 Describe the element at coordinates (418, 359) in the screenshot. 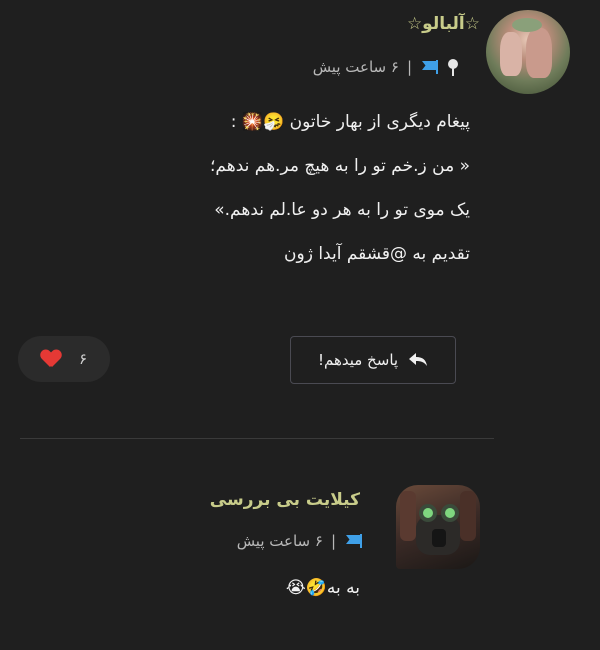

I see `reply-arrow-icon` at that location.